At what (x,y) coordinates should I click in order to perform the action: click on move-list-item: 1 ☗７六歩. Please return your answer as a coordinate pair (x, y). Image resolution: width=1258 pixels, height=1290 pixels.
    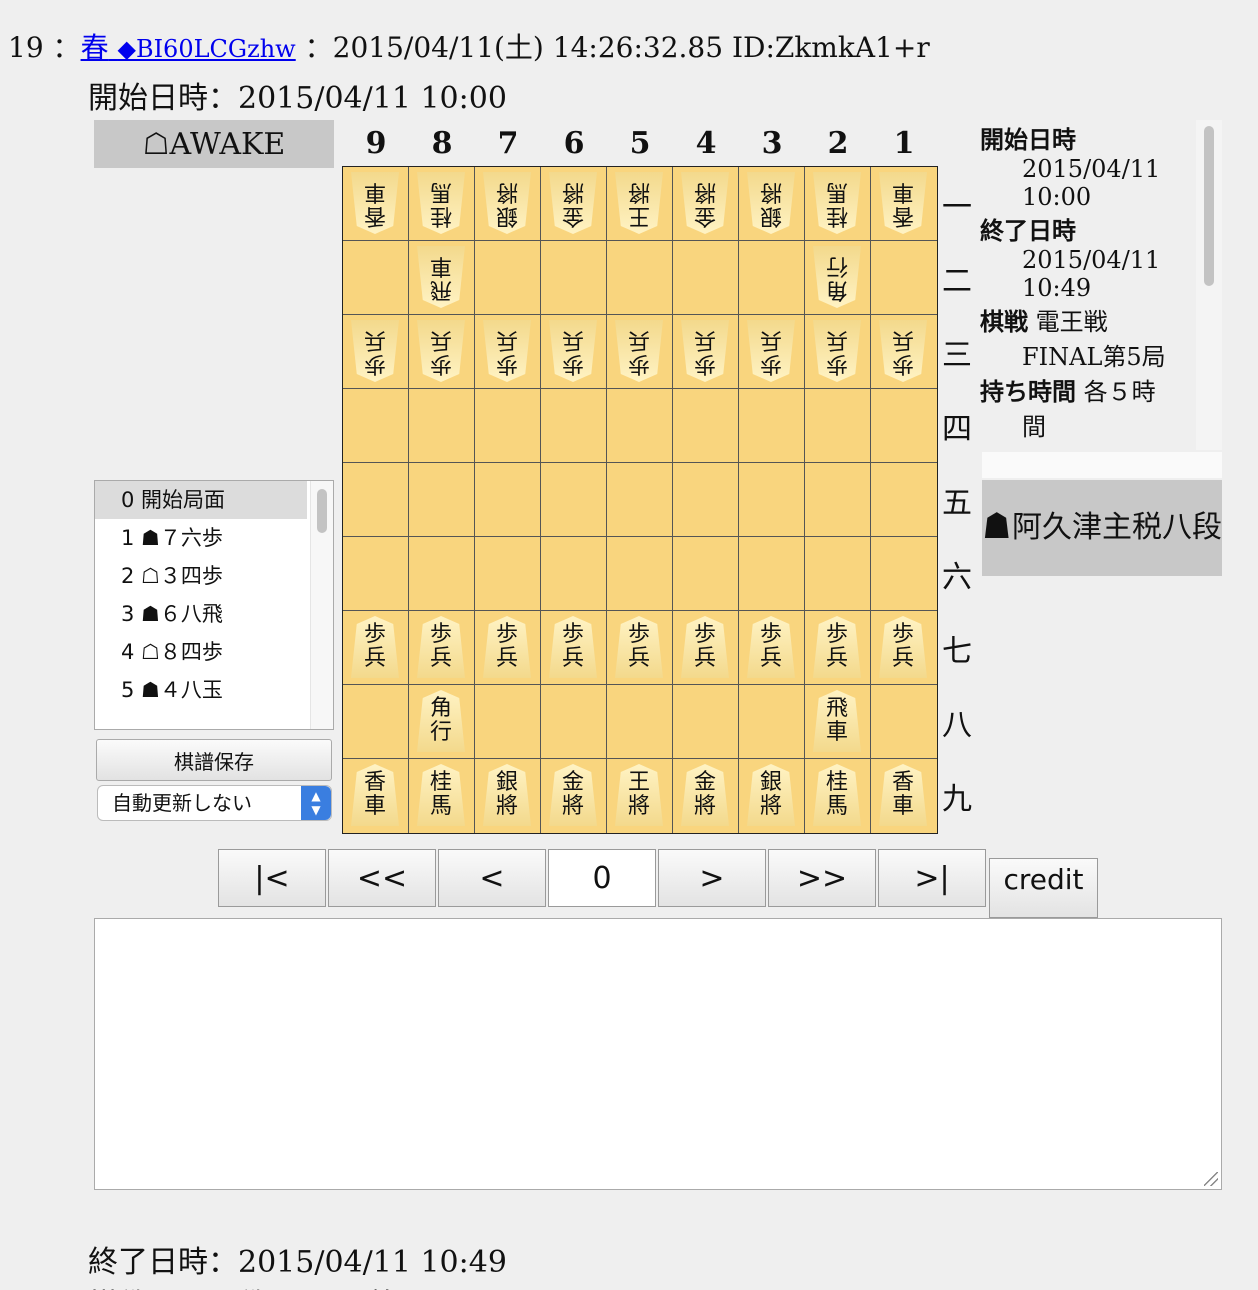
    Looking at the image, I should click on (201, 538).